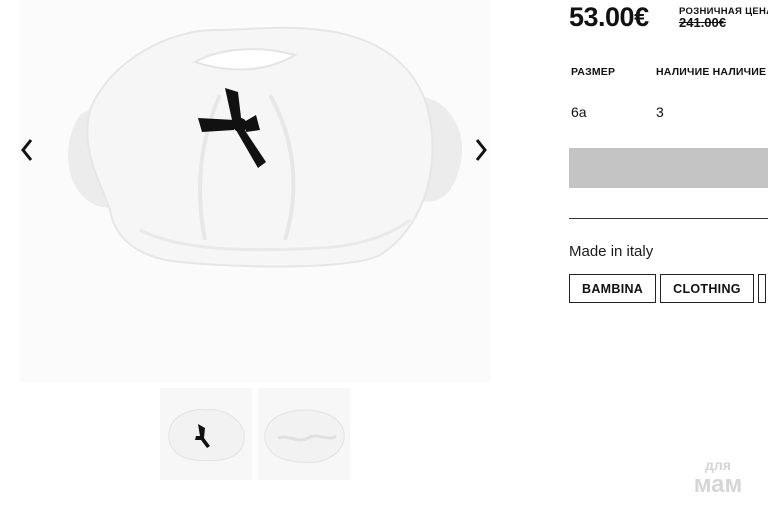 The image size is (768, 508). Describe the element at coordinates (668, 17) in the screenshot. I see `price-row: 53.00€ РОЗНИЧНАЯ ЦЕНА 241.00€` at that location.